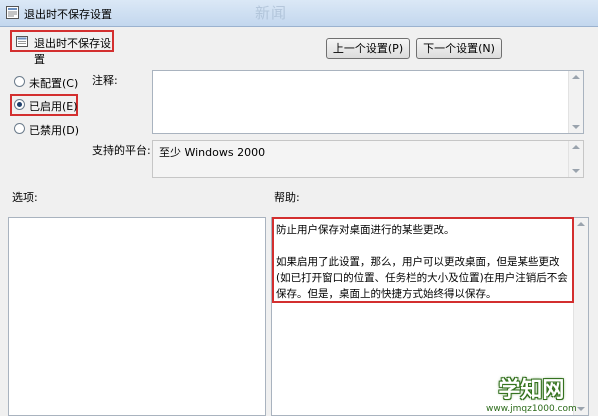 This screenshot has width=598, height=416. Describe the element at coordinates (72, 51) in the screenshot. I see `policy-name: 退出时不保存设置` at that location.